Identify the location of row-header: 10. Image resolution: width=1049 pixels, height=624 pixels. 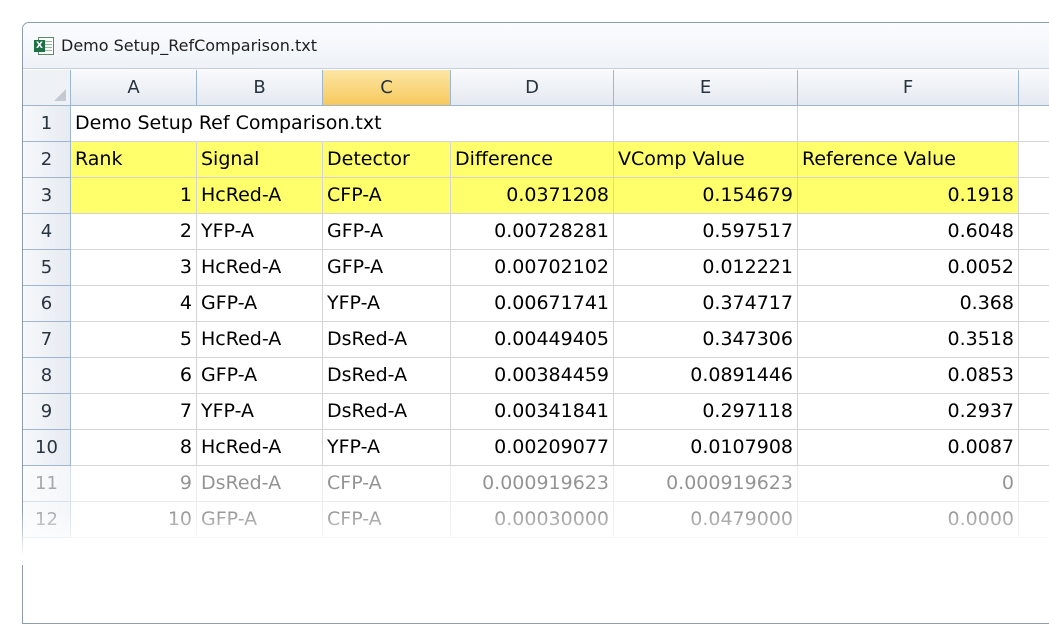
(47, 448).